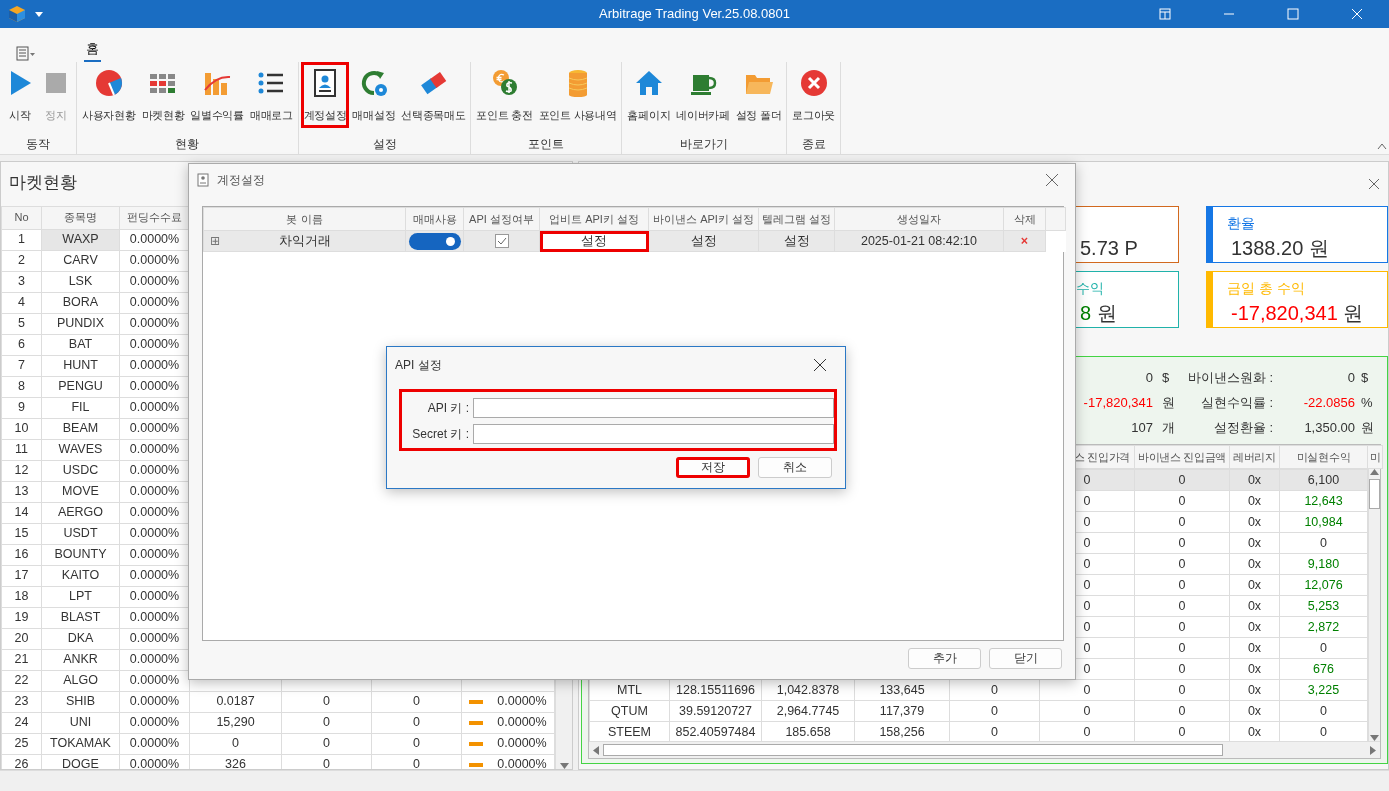 Image resolution: width=1389 pixels, height=791 pixels. I want to click on table-cell: 39.59120727, so click(715, 711).